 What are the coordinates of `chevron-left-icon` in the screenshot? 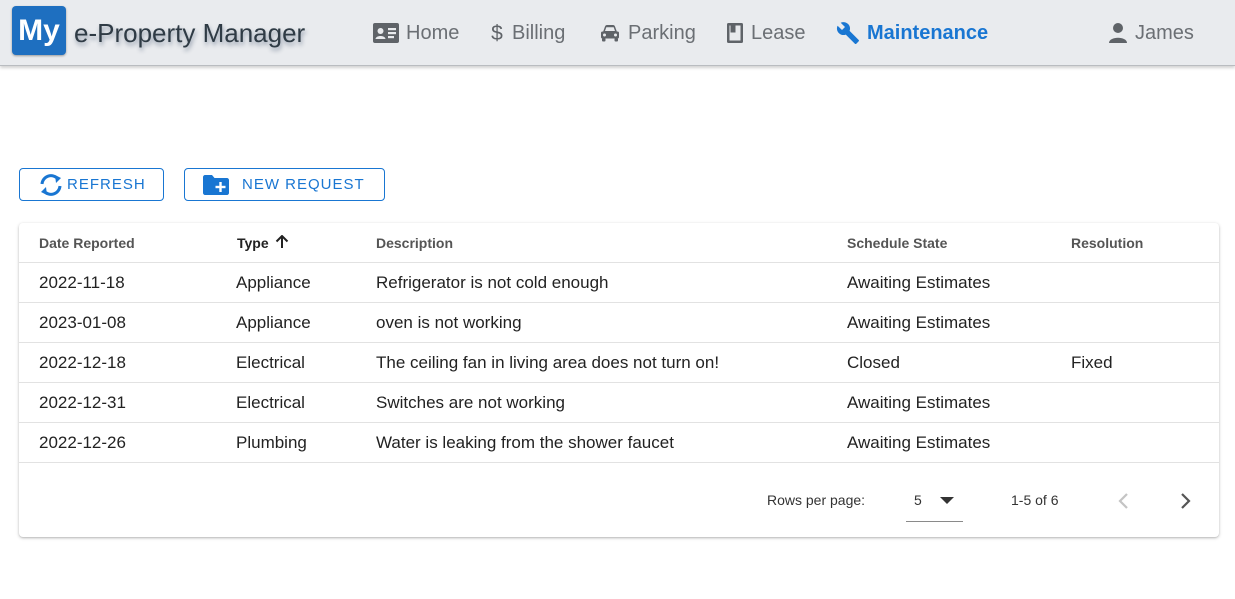 It's located at (1123, 501).